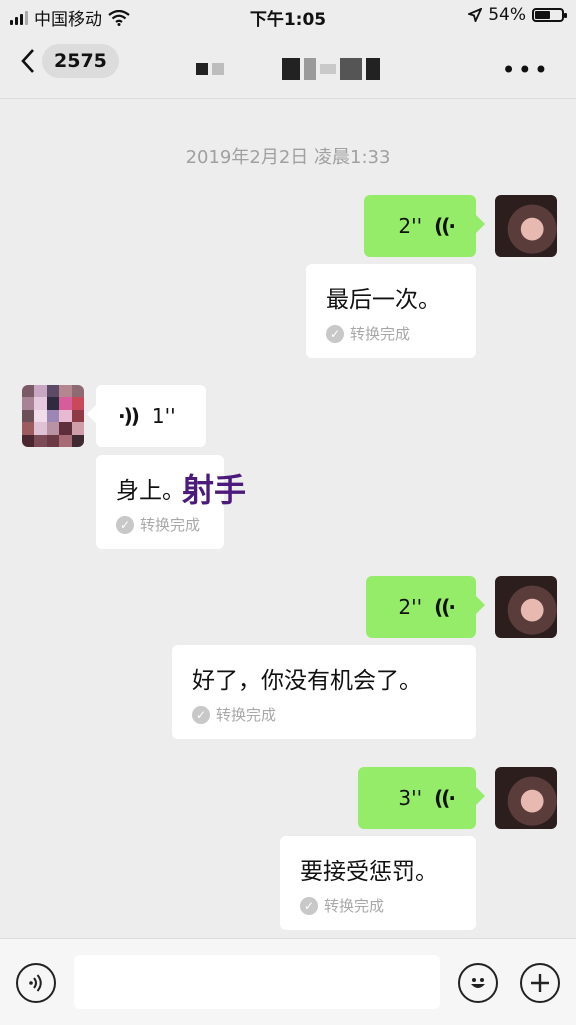 The height and width of the screenshot is (1025, 576). I want to click on transcript-text: 好了，你没有机会了。, so click(307, 681).